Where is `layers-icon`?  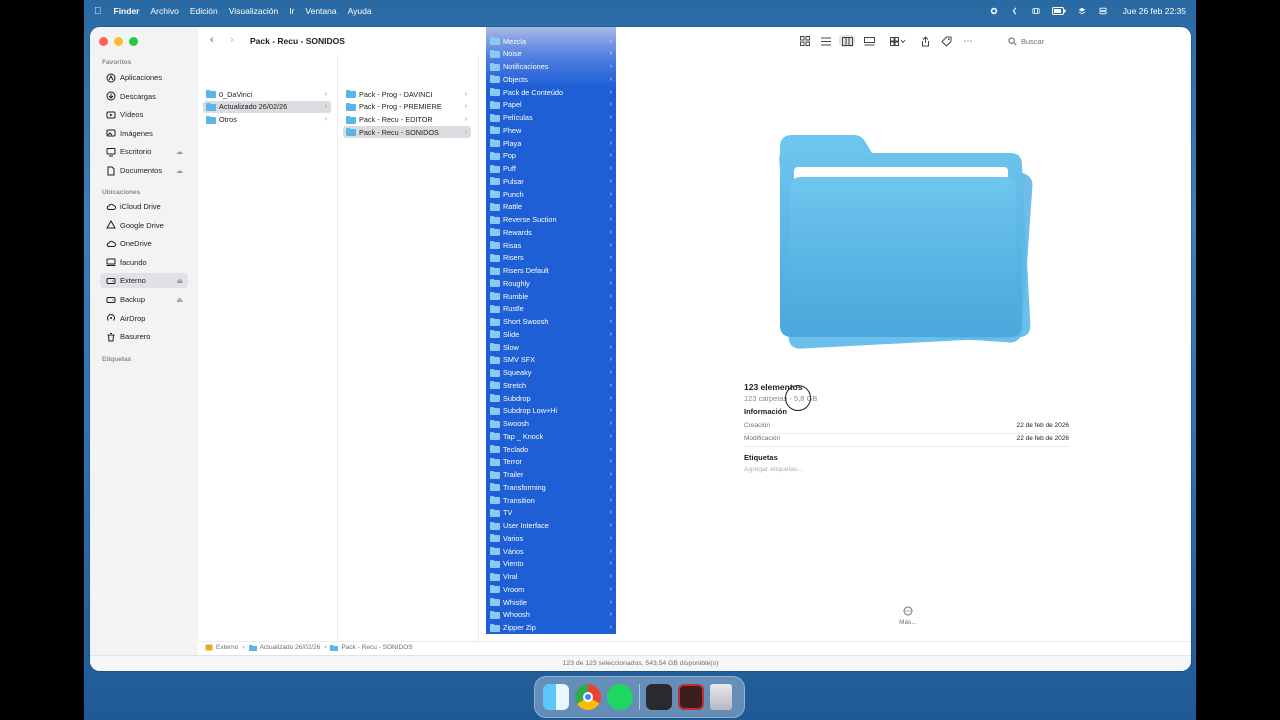 layers-icon is located at coordinates (1082, 11).